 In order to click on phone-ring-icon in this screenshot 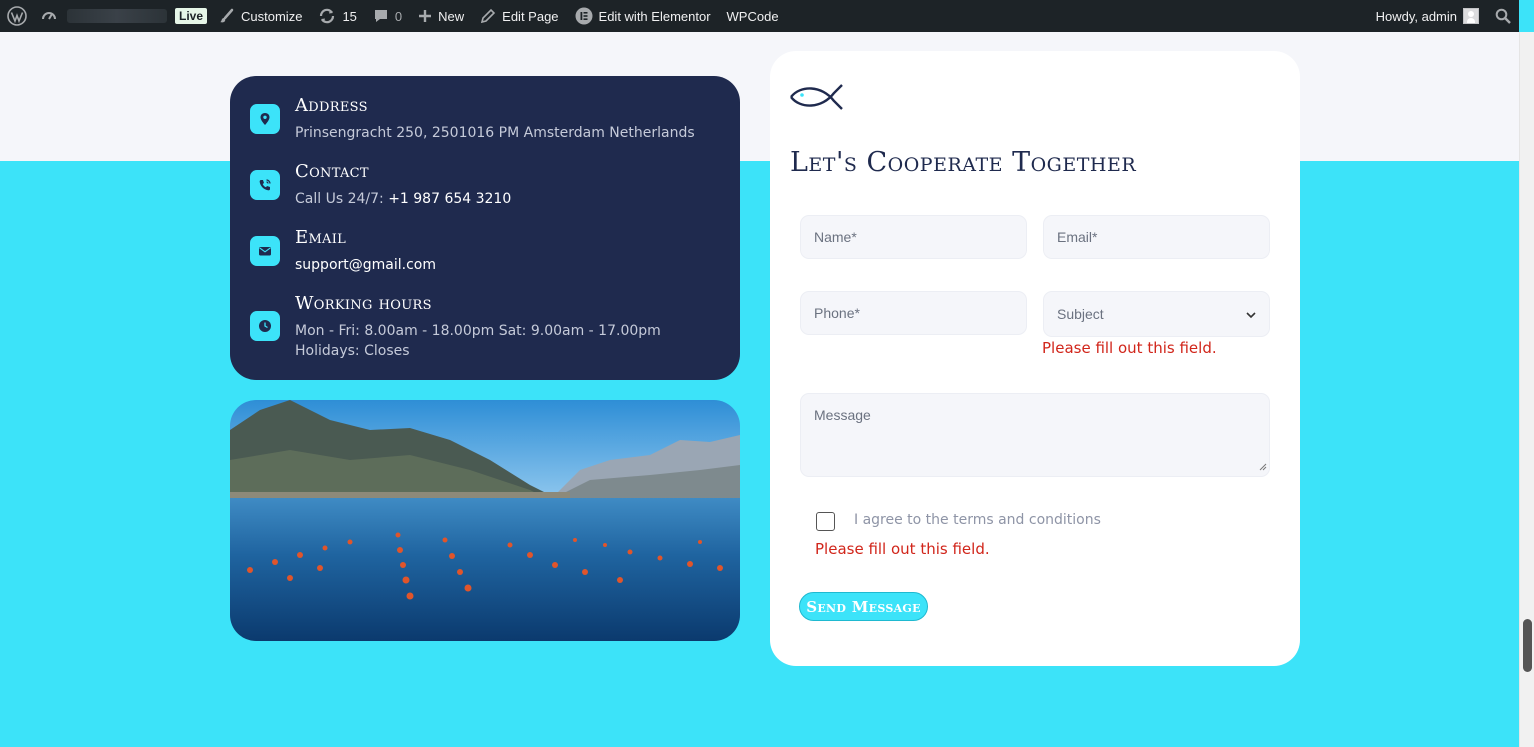, I will do `click(265, 185)`.